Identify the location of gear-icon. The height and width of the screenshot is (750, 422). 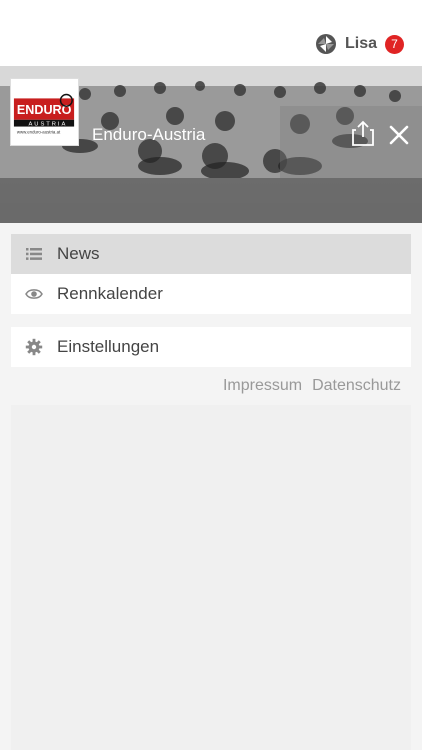
(34, 347).